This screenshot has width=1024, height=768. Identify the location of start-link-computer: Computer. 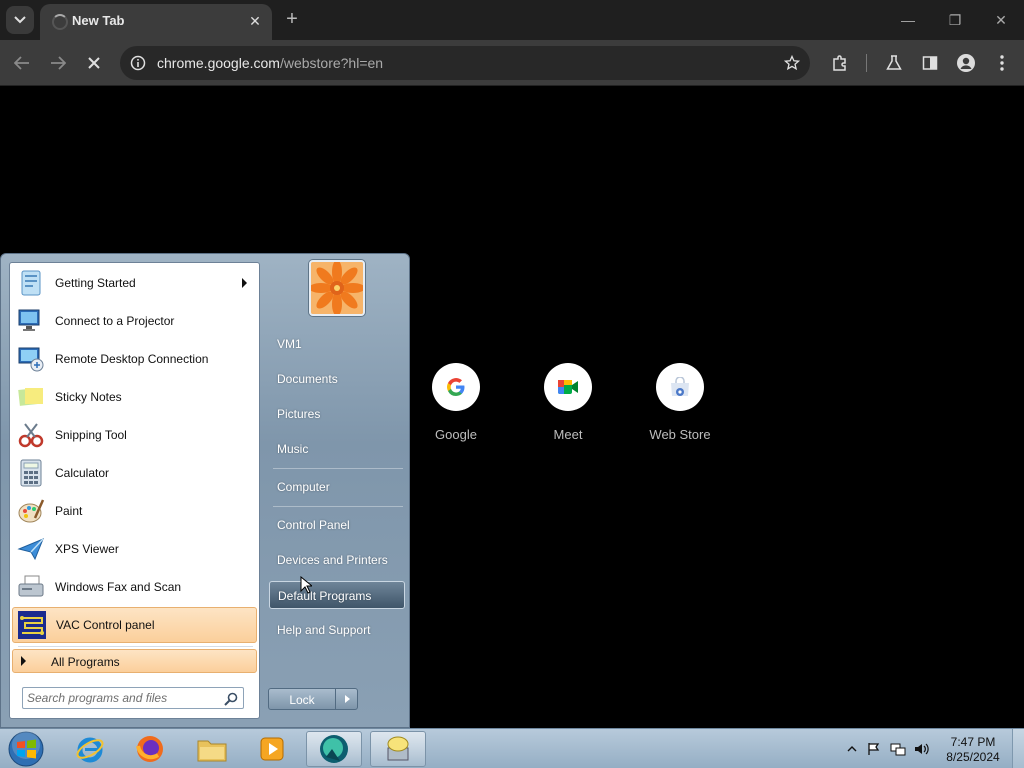
(337, 487).